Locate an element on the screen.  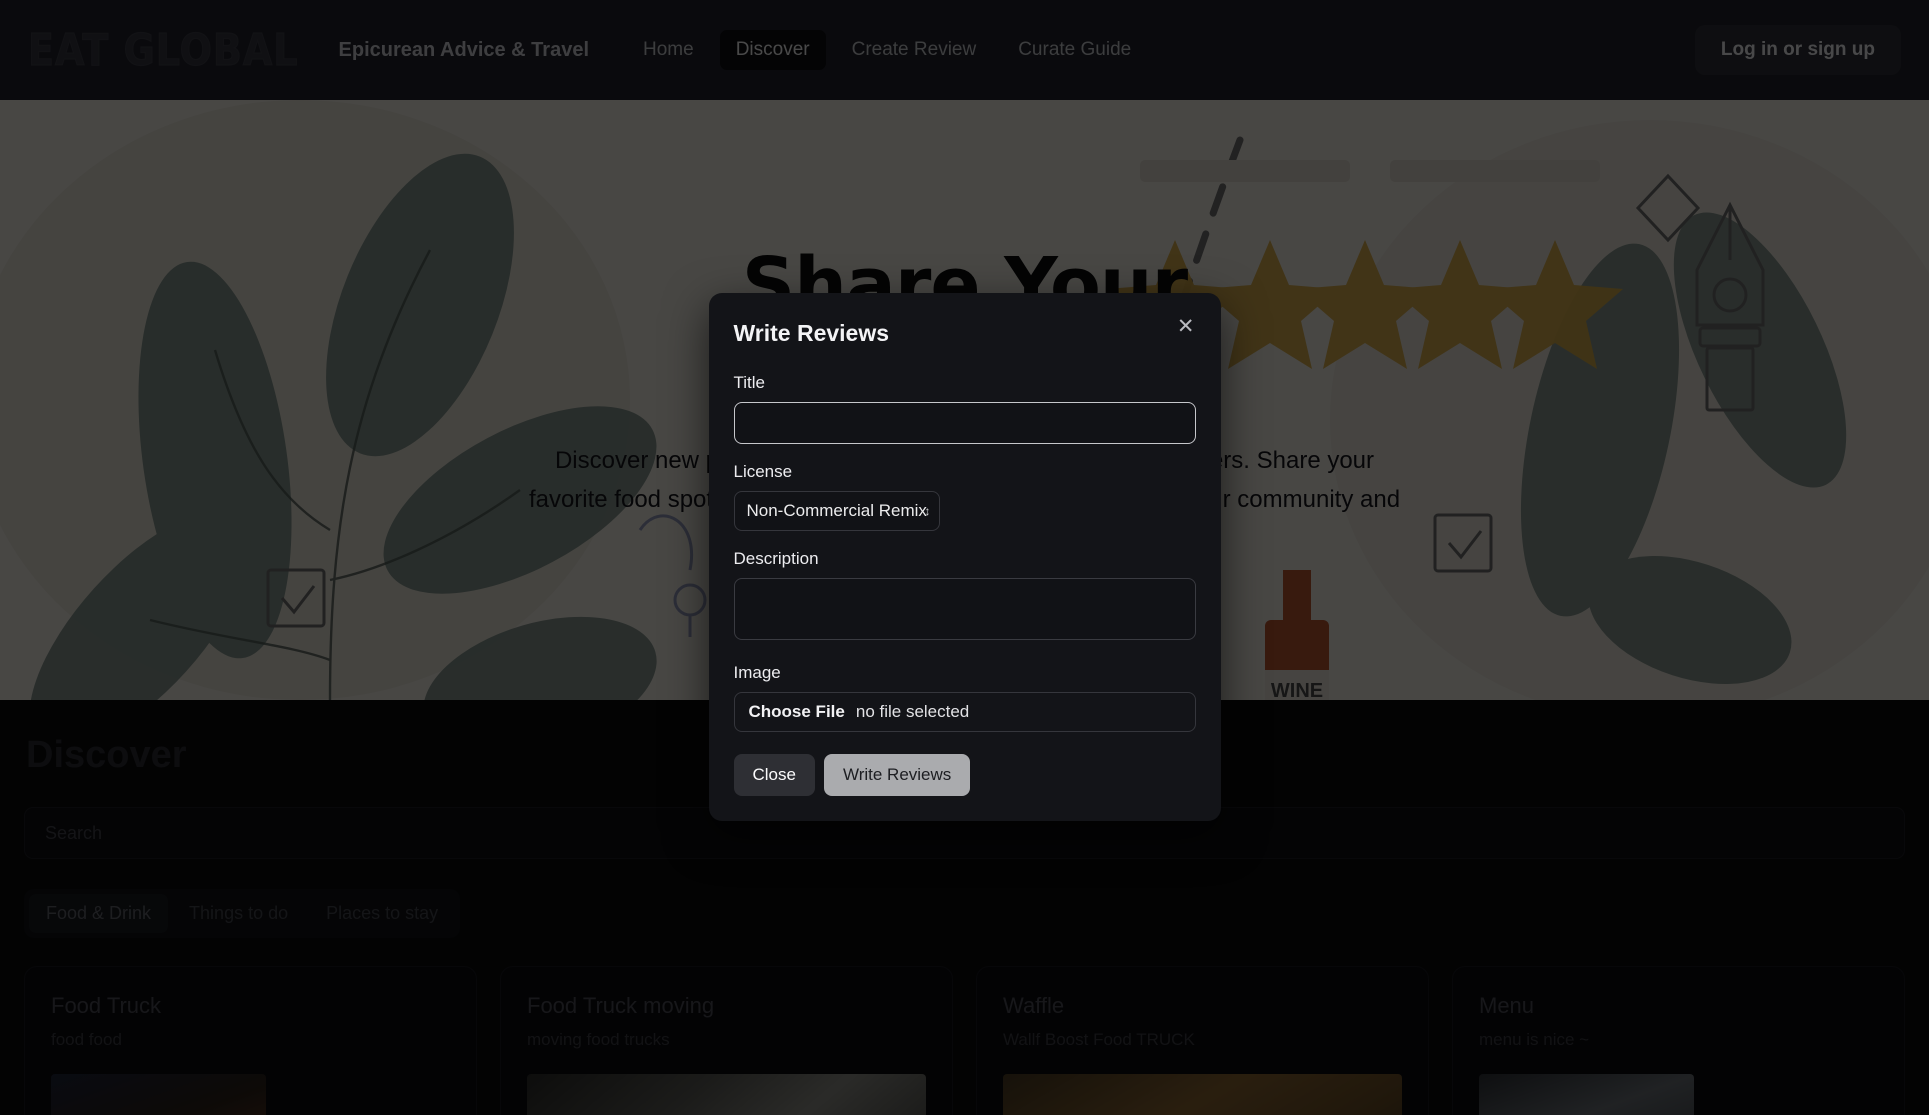
write-reviews-submit-button: Write Reviews is located at coordinates (897, 775).